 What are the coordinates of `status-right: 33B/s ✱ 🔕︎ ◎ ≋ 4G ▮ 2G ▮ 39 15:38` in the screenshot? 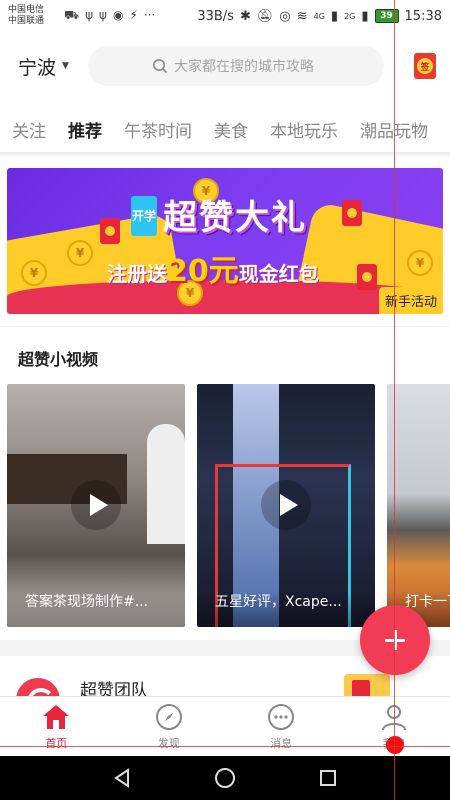 It's located at (319, 16).